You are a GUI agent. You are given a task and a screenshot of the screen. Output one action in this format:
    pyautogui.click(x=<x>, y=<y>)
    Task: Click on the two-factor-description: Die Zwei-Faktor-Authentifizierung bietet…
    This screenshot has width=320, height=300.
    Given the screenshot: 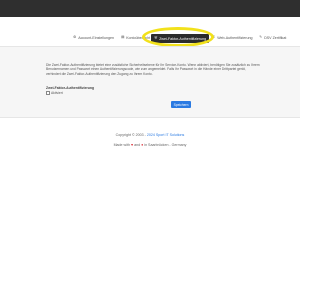 What is the action you would take?
    pyautogui.click(x=153, y=69)
    